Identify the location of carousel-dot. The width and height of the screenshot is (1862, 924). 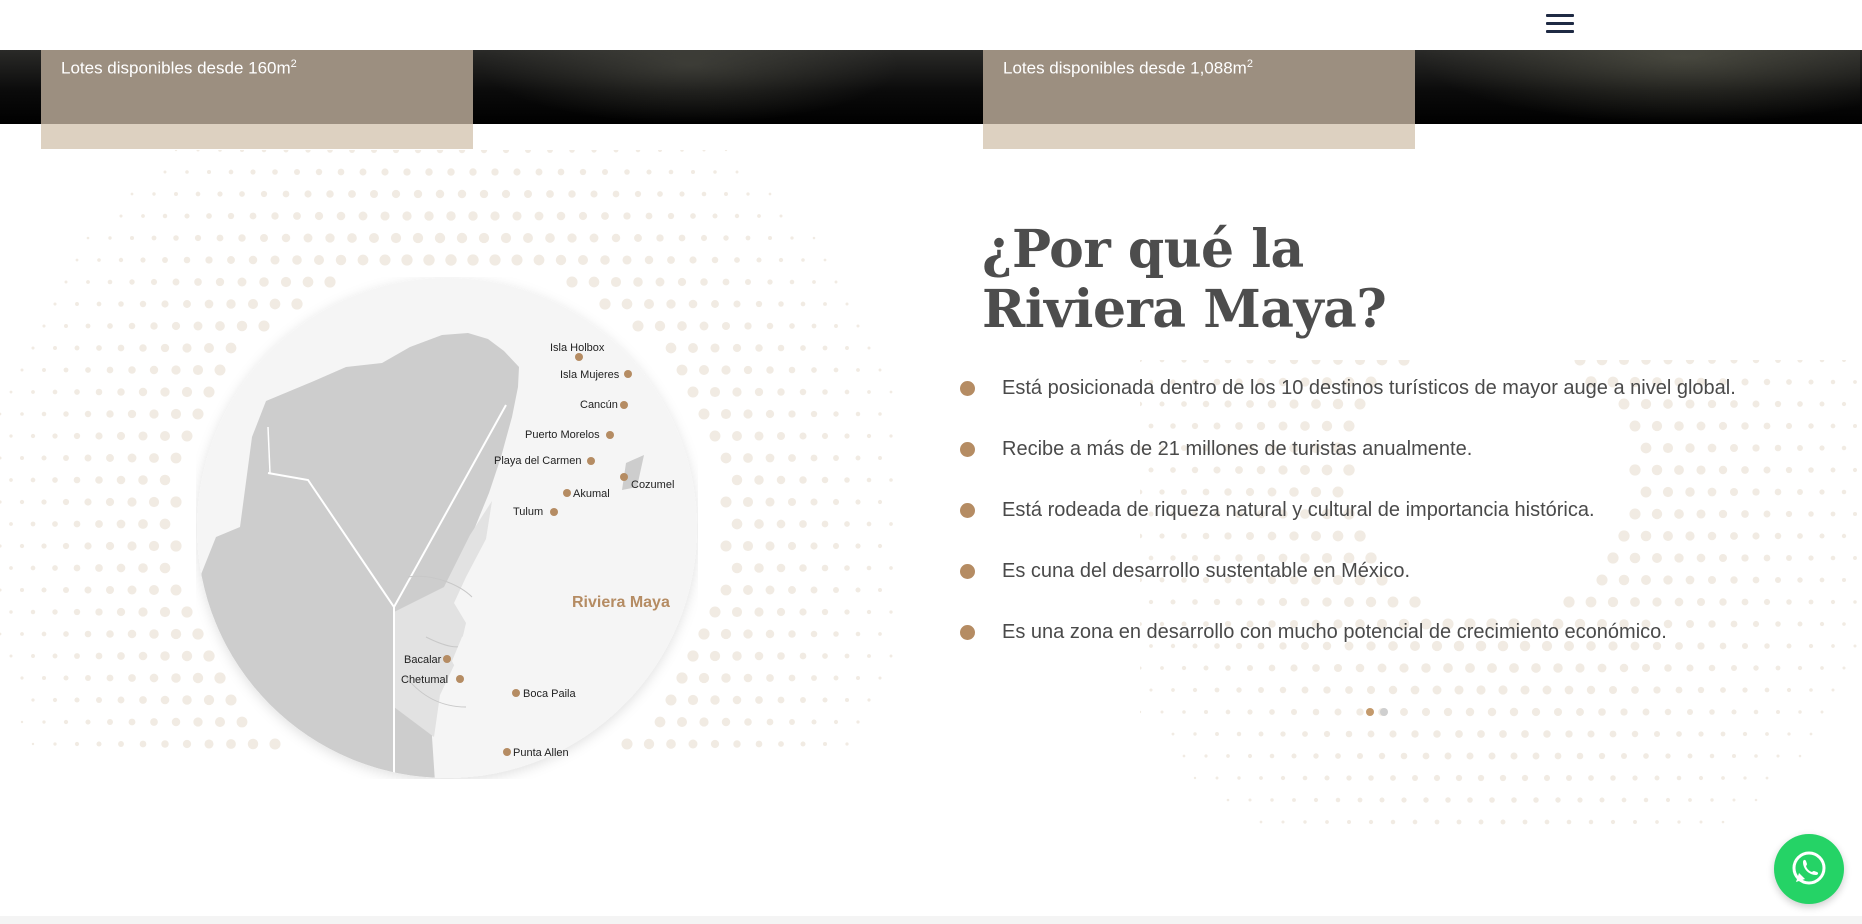
(1384, 712).